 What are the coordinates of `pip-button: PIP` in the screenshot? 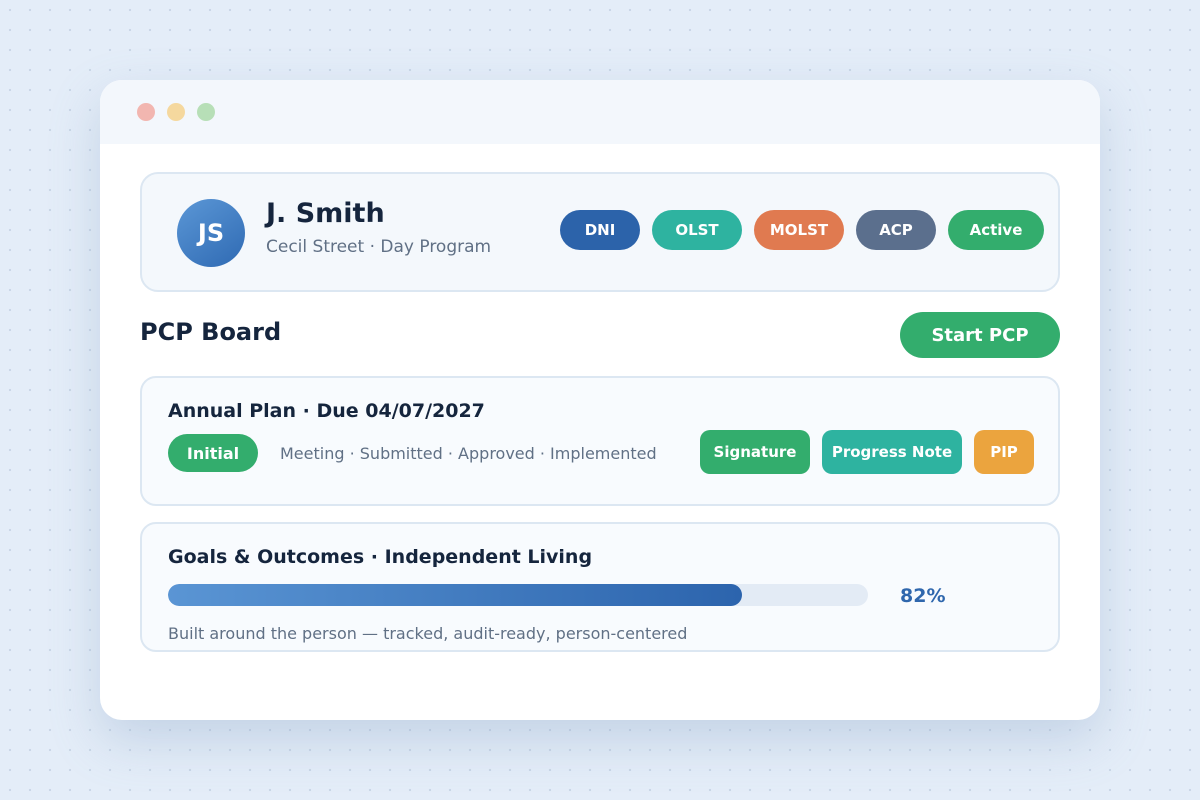 It's located at (1004, 452).